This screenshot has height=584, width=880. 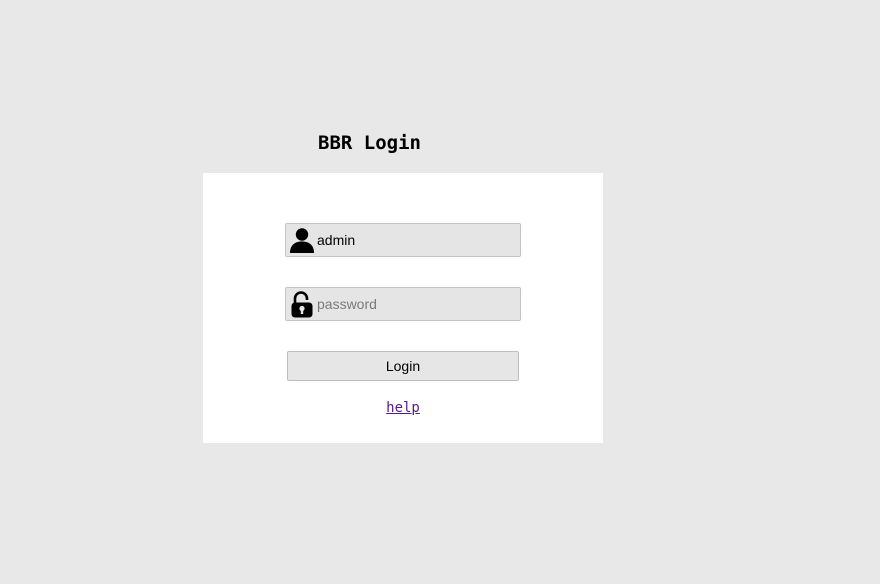 I want to click on password-input, so click(x=416, y=304).